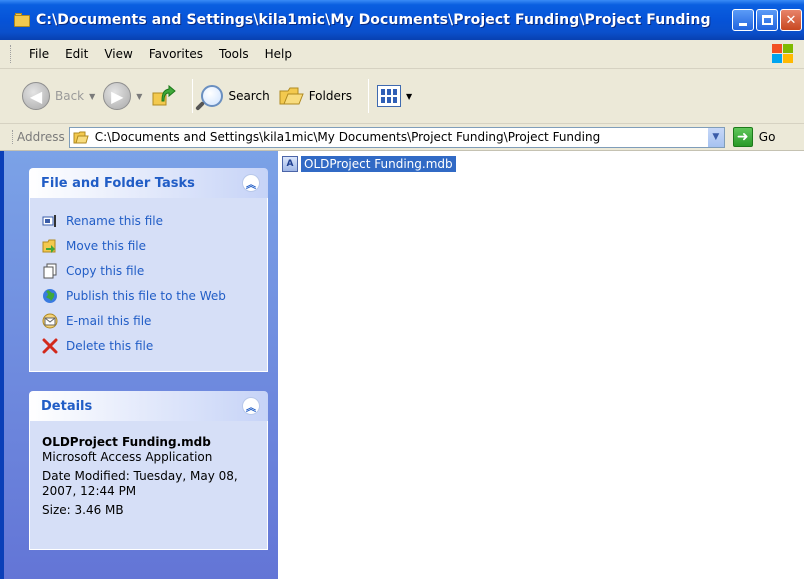 This screenshot has height=579, width=804. Describe the element at coordinates (109, 320) in the screenshot. I see `task-label: E-mail this file` at that location.